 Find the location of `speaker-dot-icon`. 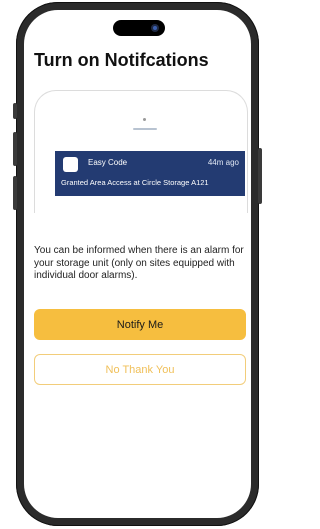

speaker-dot-icon is located at coordinates (144, 119).